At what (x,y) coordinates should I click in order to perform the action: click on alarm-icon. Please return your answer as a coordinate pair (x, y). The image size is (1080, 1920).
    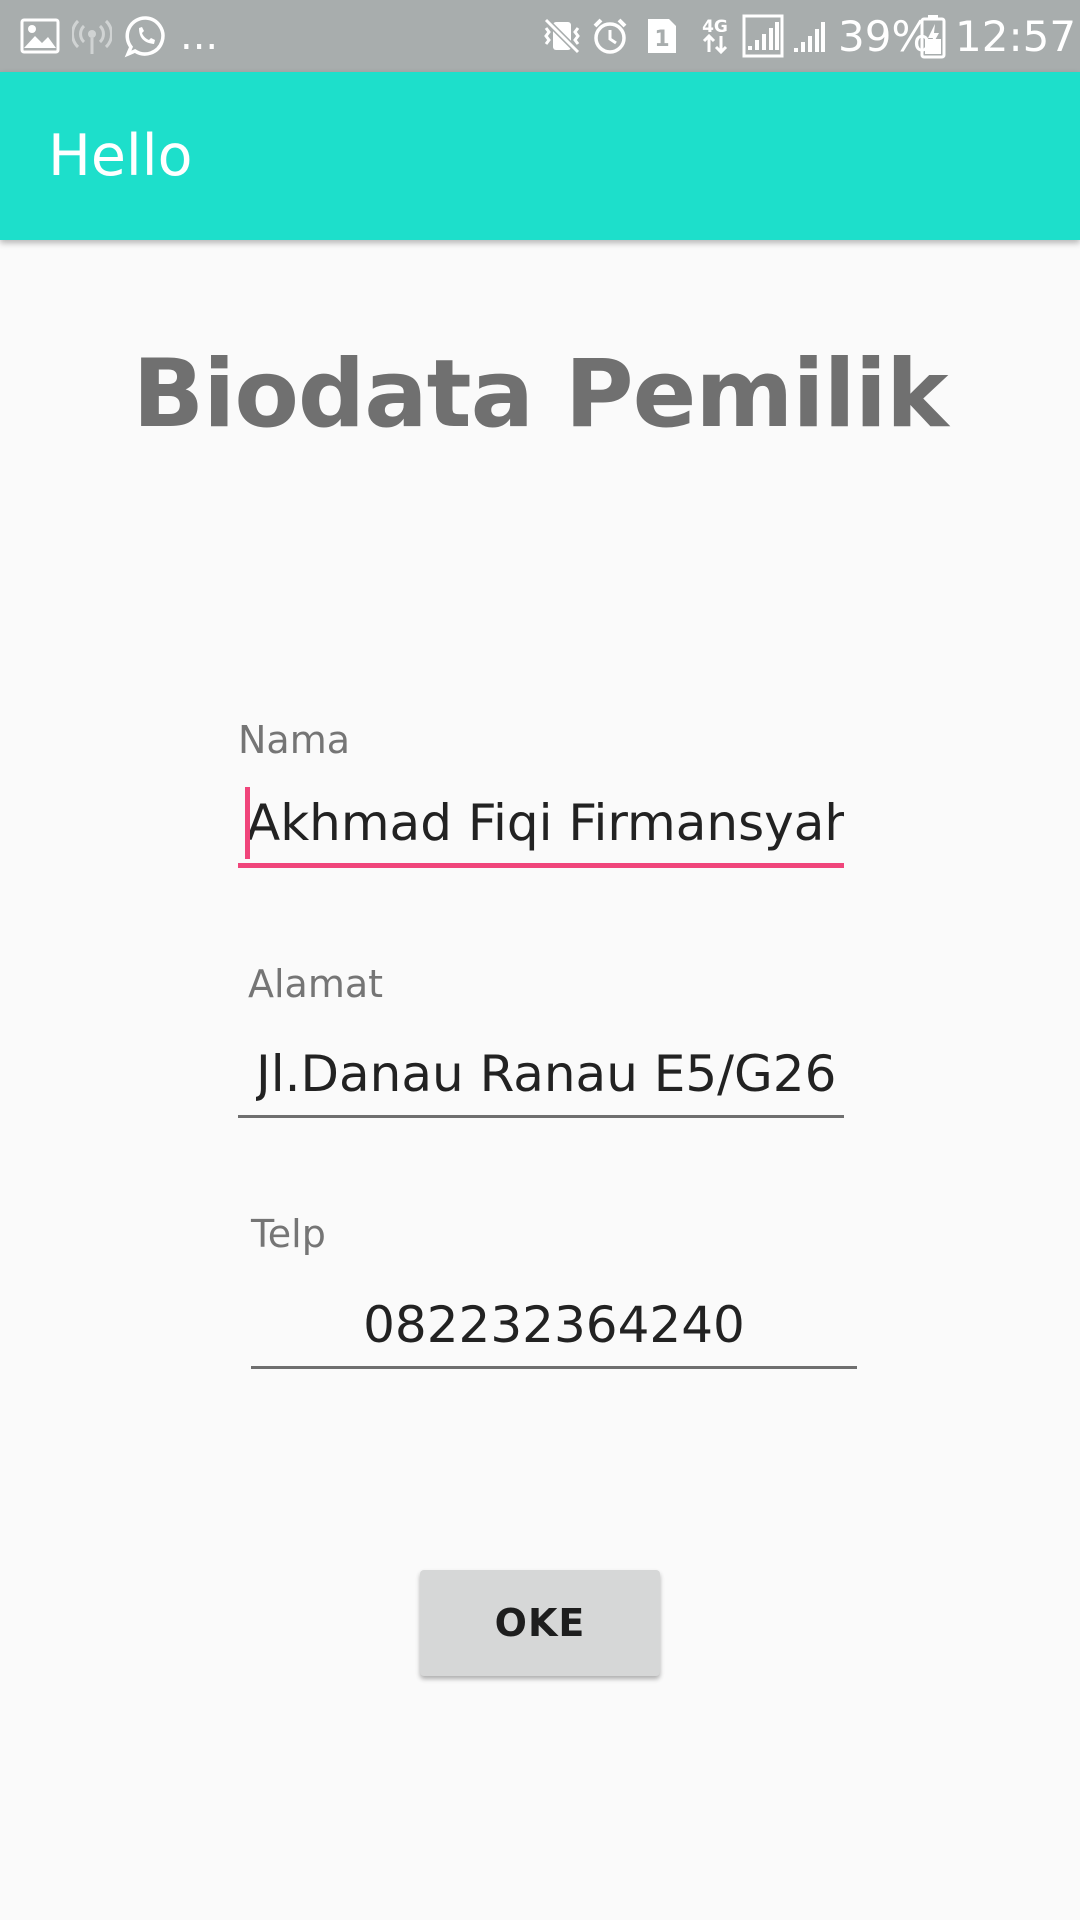
    Looking at the image, I should click on (610, 36).